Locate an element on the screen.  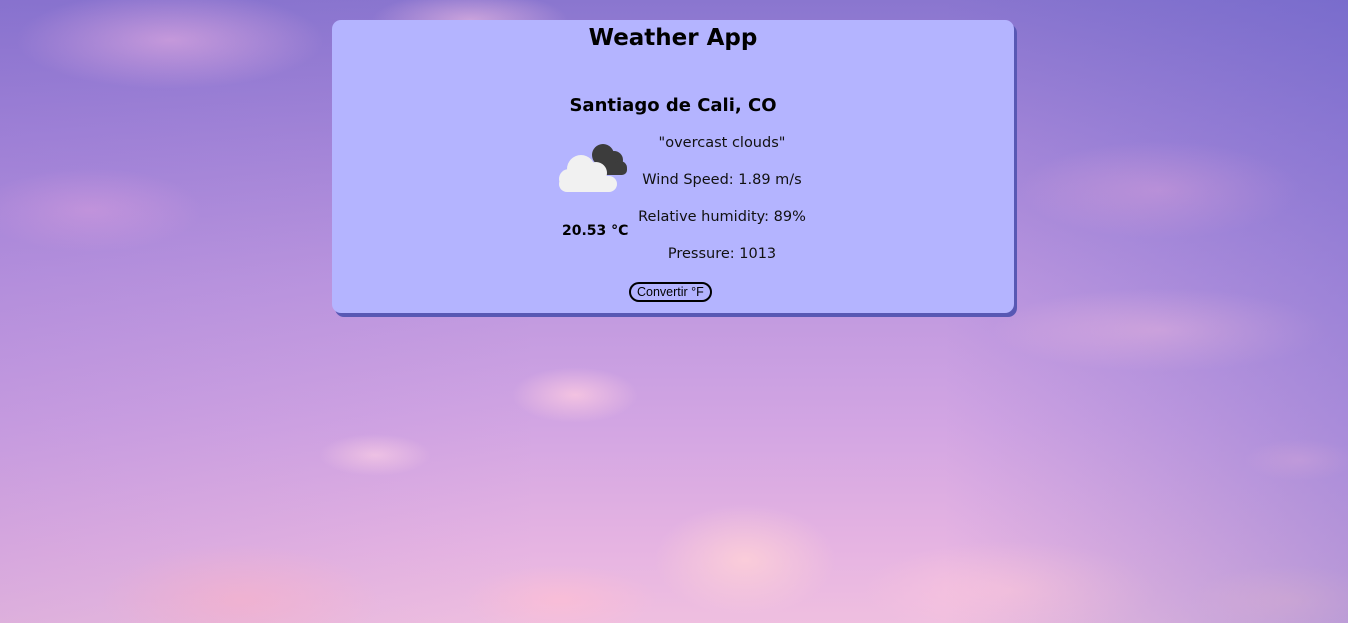
city-name: Santiago de Cali, CO is located at coordinates (673, 105).